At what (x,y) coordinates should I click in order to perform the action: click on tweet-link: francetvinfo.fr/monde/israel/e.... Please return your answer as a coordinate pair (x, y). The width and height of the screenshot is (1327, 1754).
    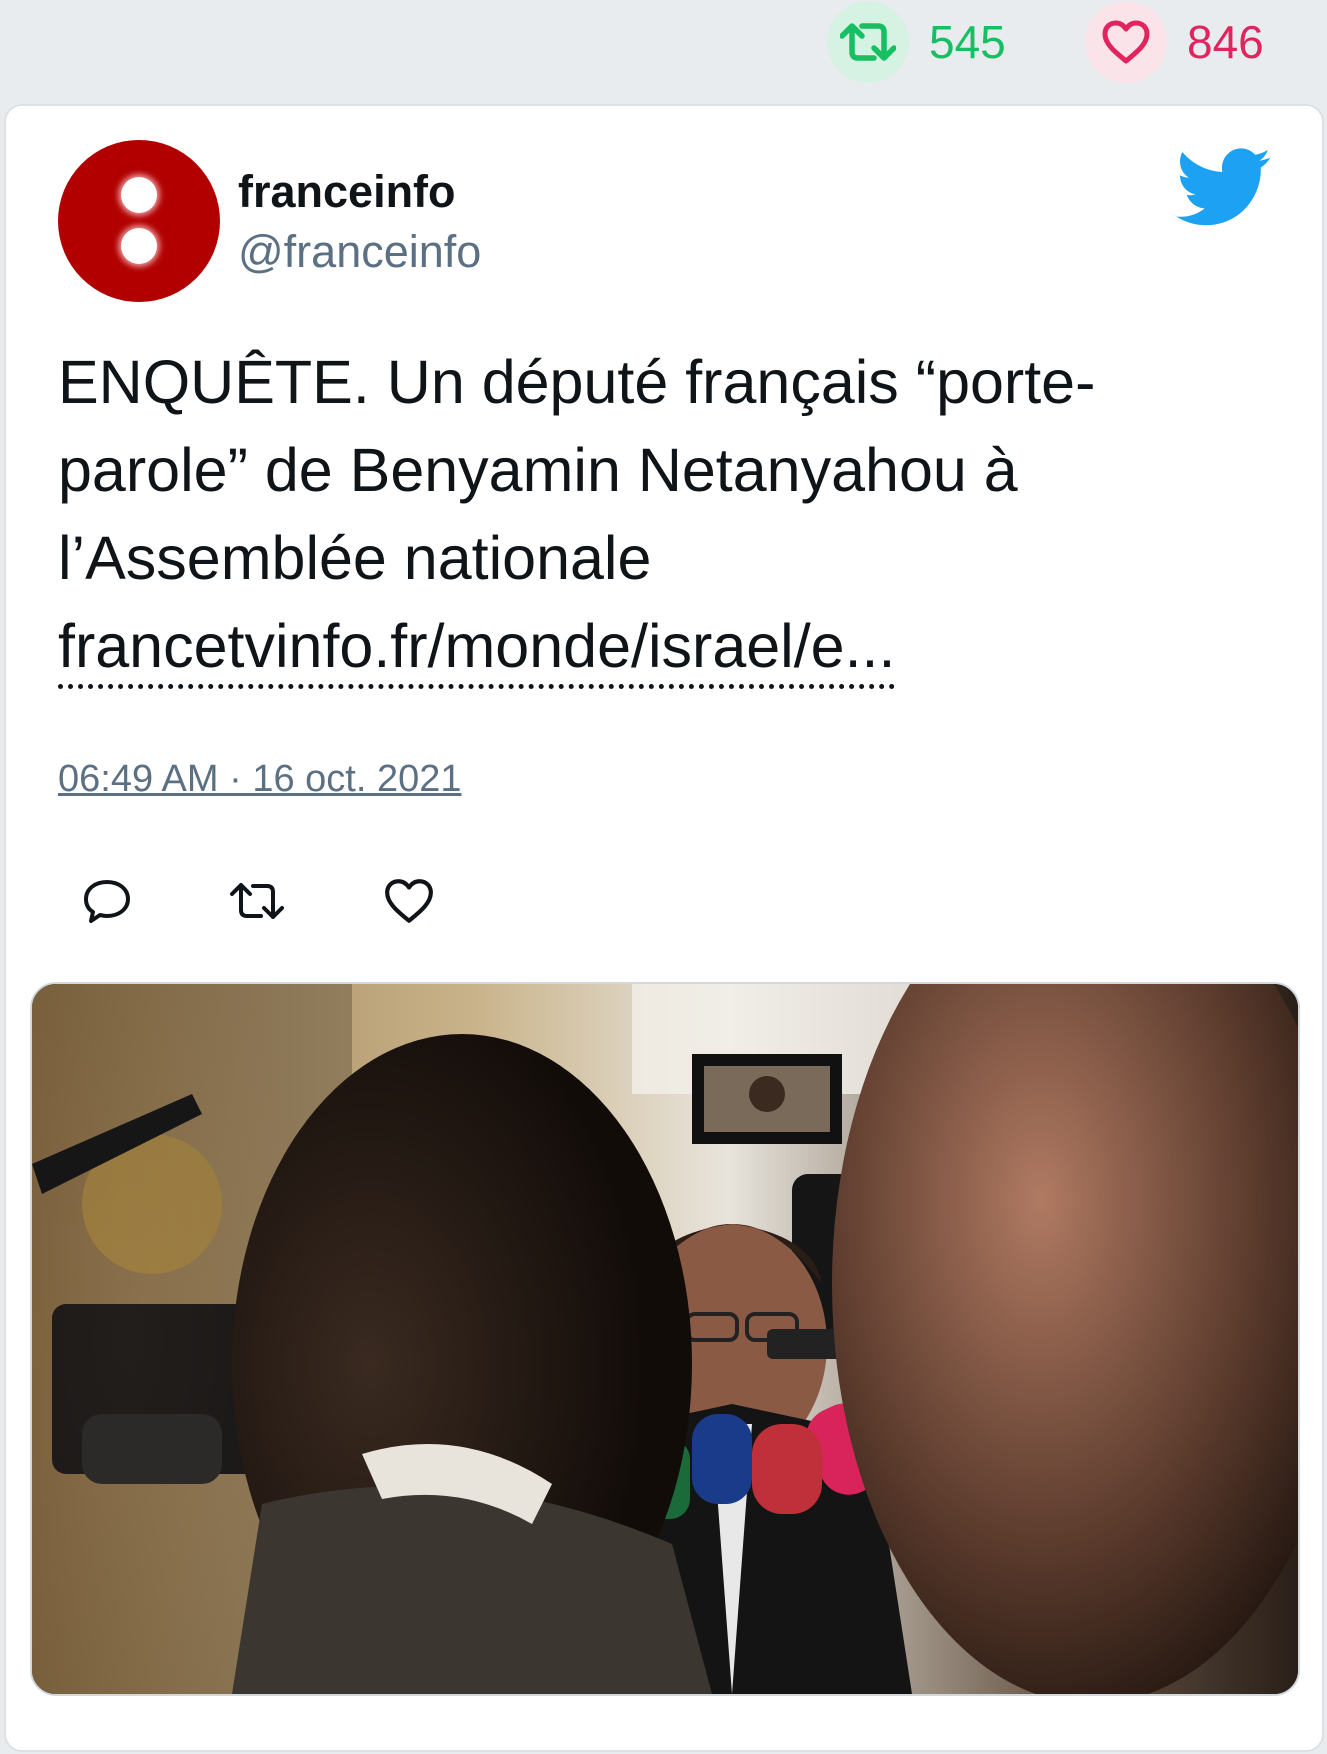
    Looking at the image, I should click on (477, 648).